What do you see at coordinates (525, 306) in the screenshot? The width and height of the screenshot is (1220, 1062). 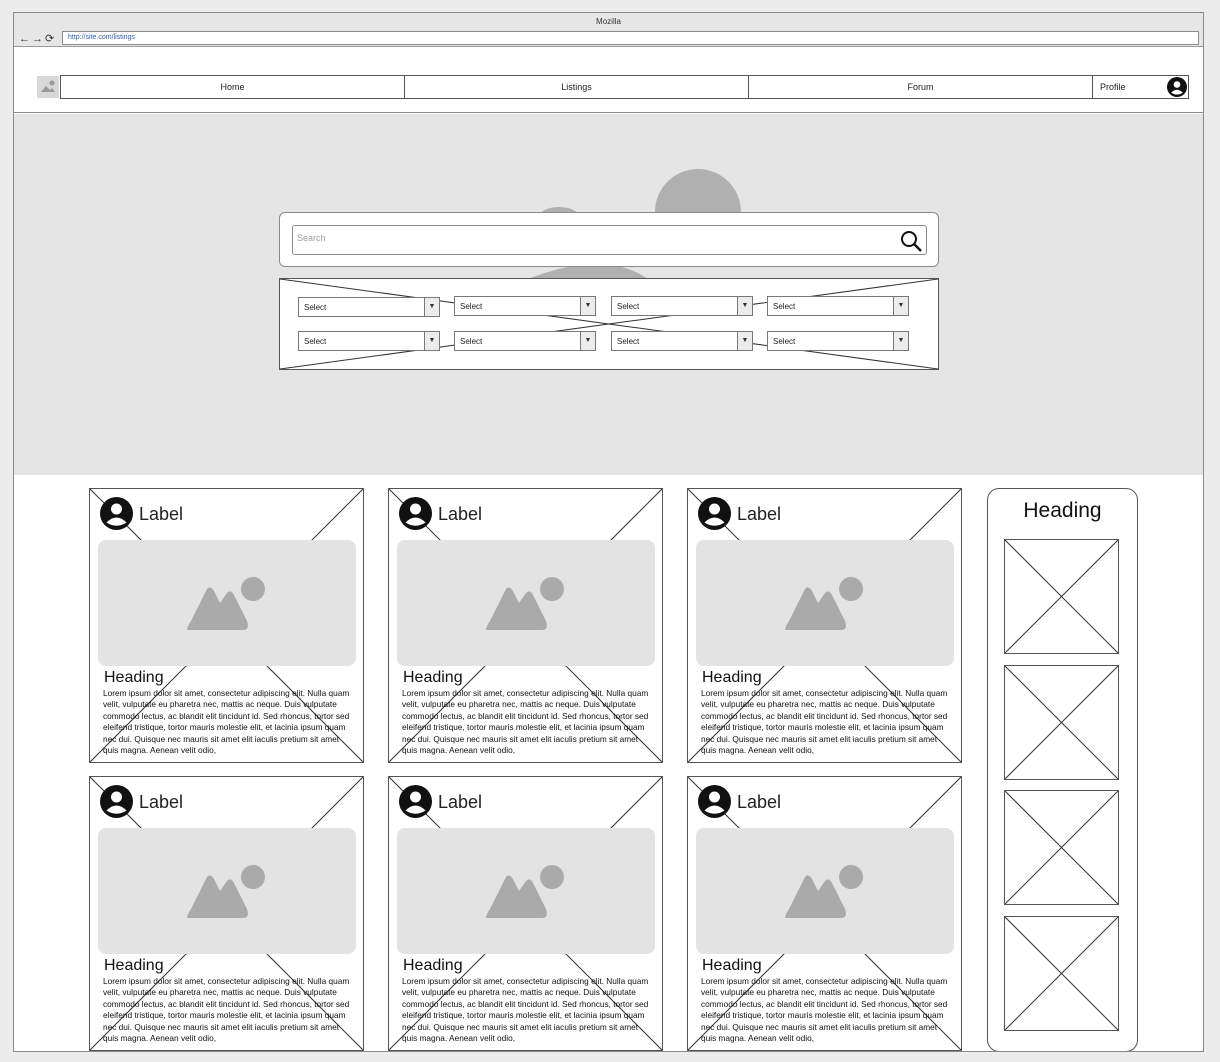 I see `filter-select-2: Select ▼` at bounding box center [525, 306].